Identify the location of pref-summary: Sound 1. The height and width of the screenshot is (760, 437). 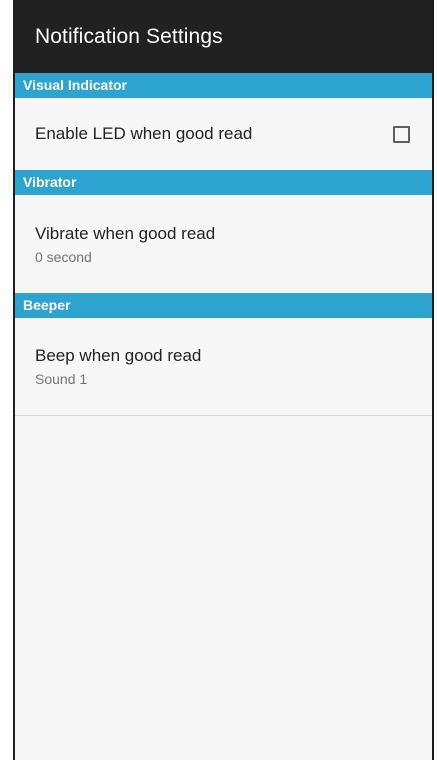
(61, 379).